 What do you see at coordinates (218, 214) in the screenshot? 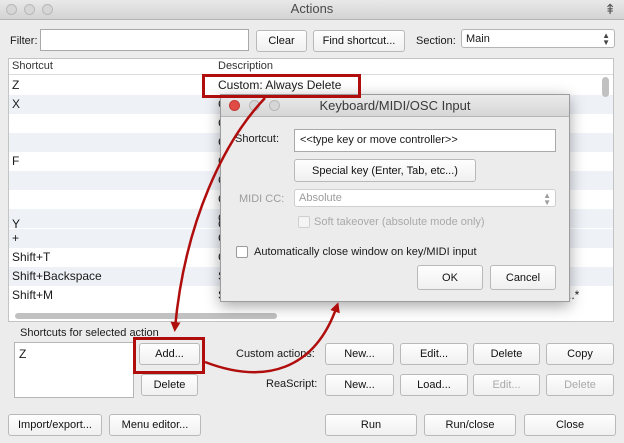
I see `arrow-to-add-button` at bounding box center [218, 214].